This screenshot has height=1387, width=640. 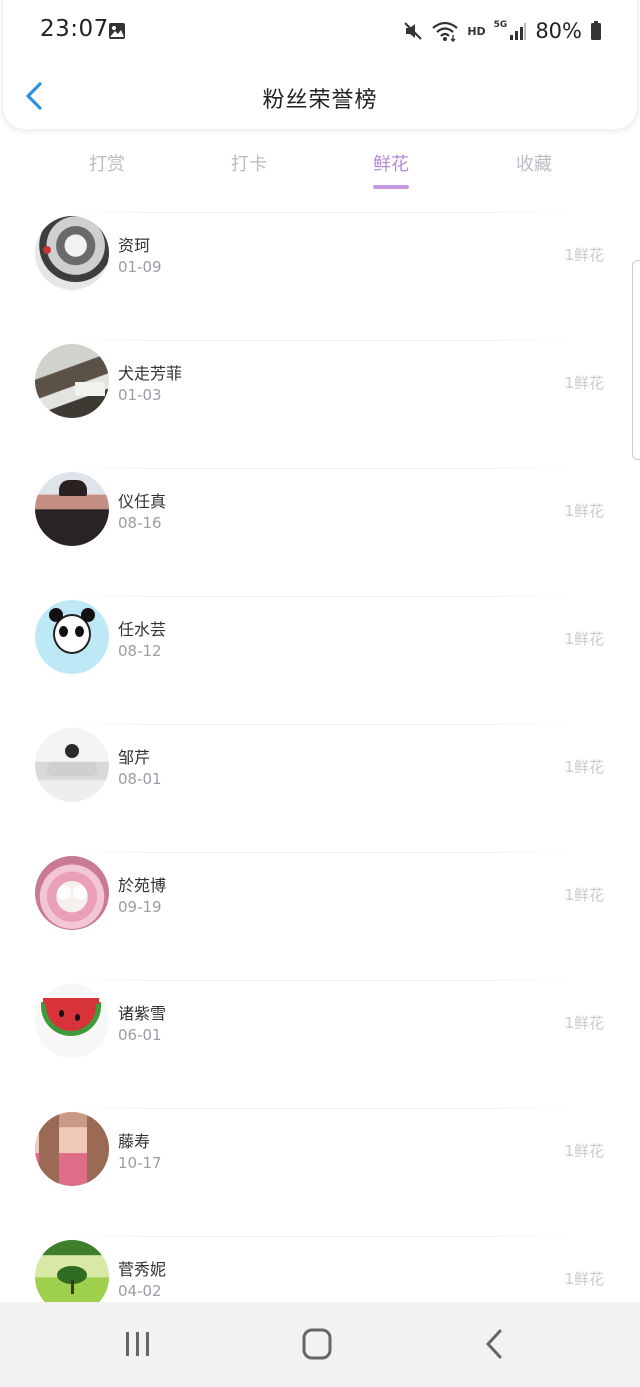 What do you see at coordinates (391, 164) in the screenshot?
I see `tab-label: 鲜花` at bounding box center [391, 164].